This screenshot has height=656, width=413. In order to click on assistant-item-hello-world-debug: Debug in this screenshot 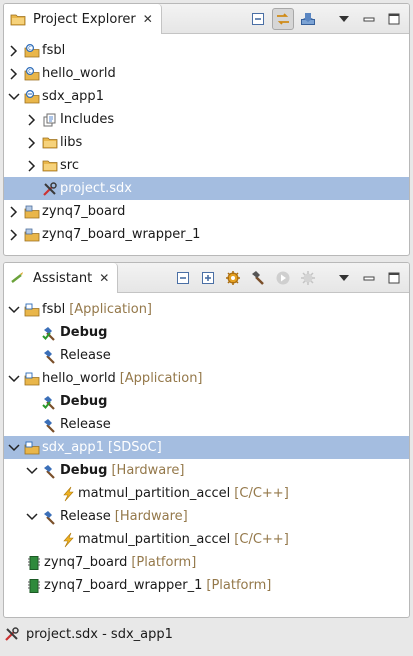, I will do `click(206, 401)`.